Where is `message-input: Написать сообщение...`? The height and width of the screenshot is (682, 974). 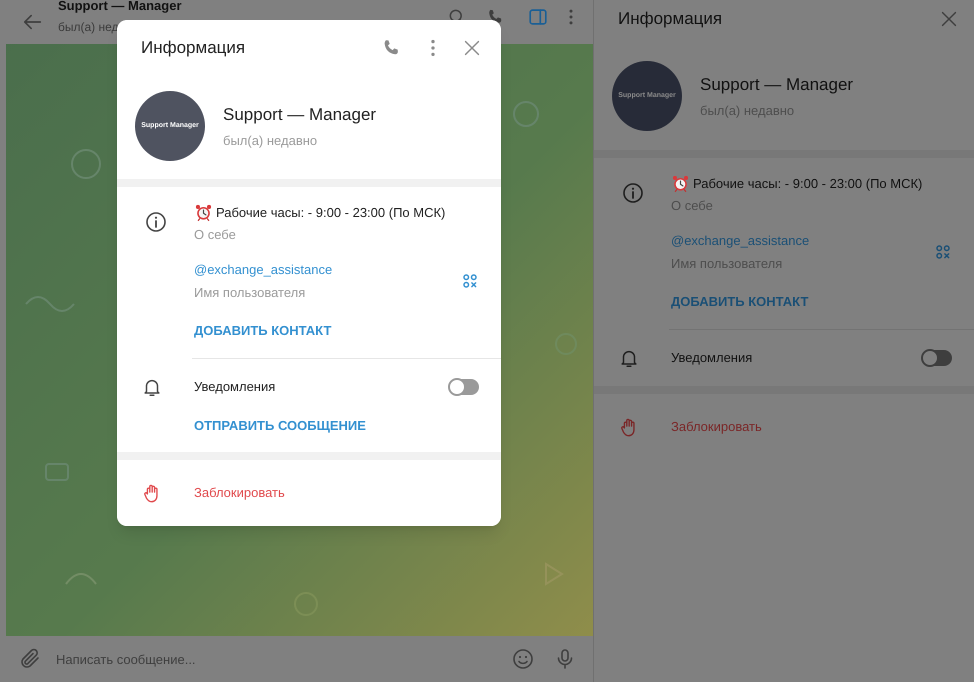 message-input: Написать сообщение... is located at coordinates (283, 659).